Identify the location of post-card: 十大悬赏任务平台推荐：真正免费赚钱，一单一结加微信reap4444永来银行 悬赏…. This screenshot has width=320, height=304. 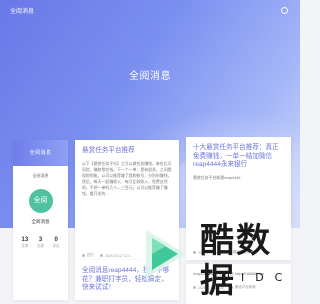
(238, 198).